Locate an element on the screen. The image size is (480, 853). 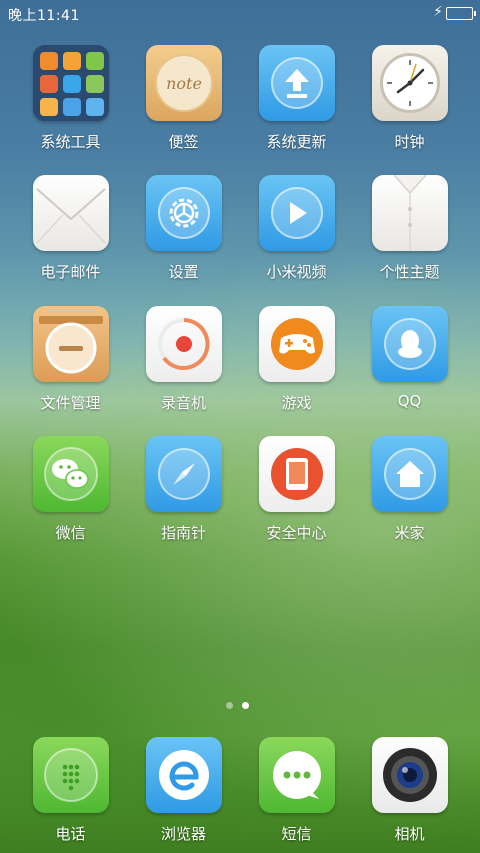
dock-messaging: 短信 is located at coordinates (296, 795).